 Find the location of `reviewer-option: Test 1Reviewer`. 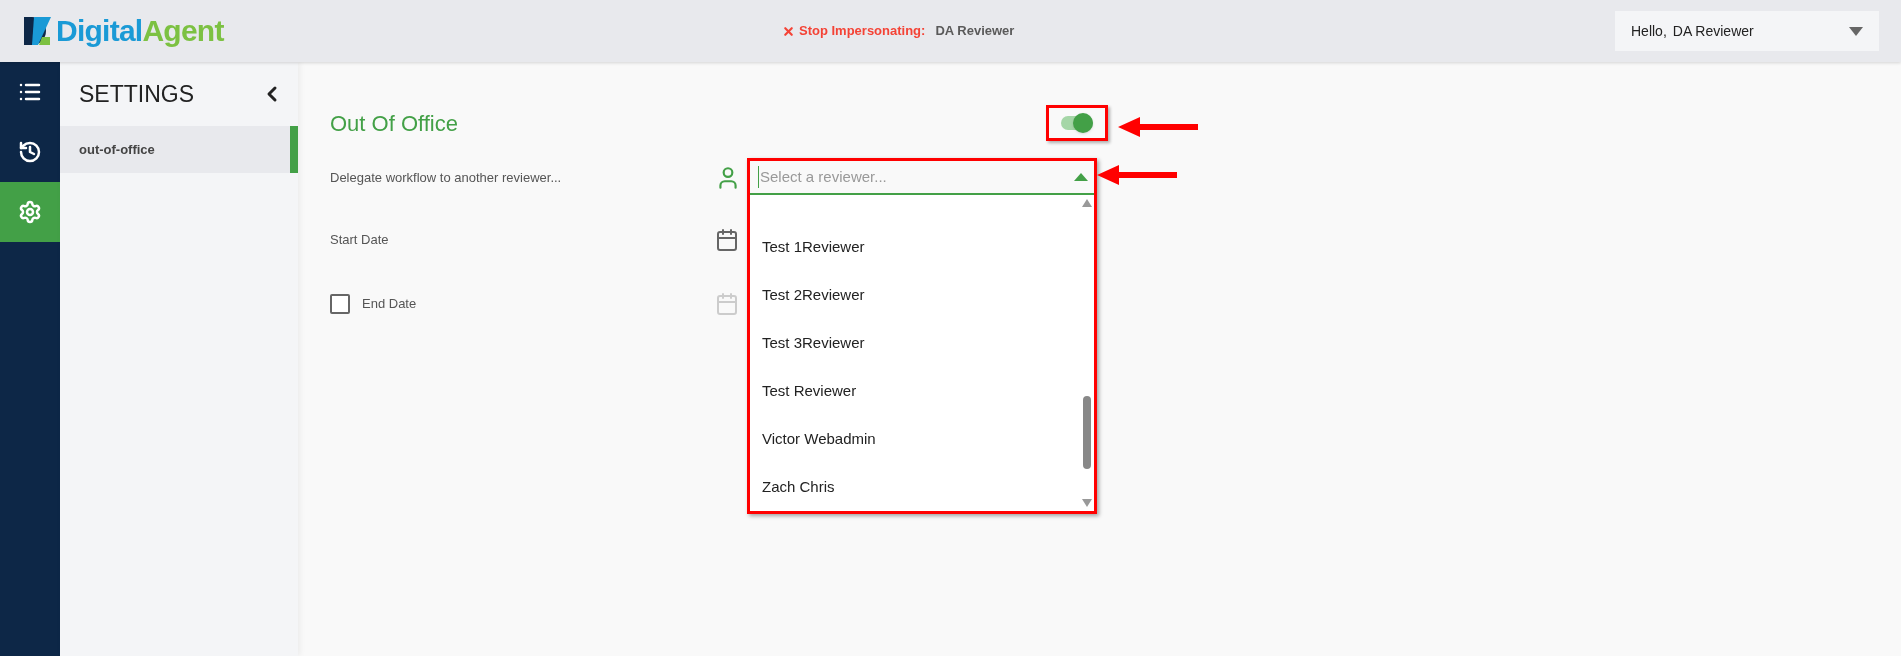

reviewer-option: Test 1Reviewer is located at coordinates (915, 247).